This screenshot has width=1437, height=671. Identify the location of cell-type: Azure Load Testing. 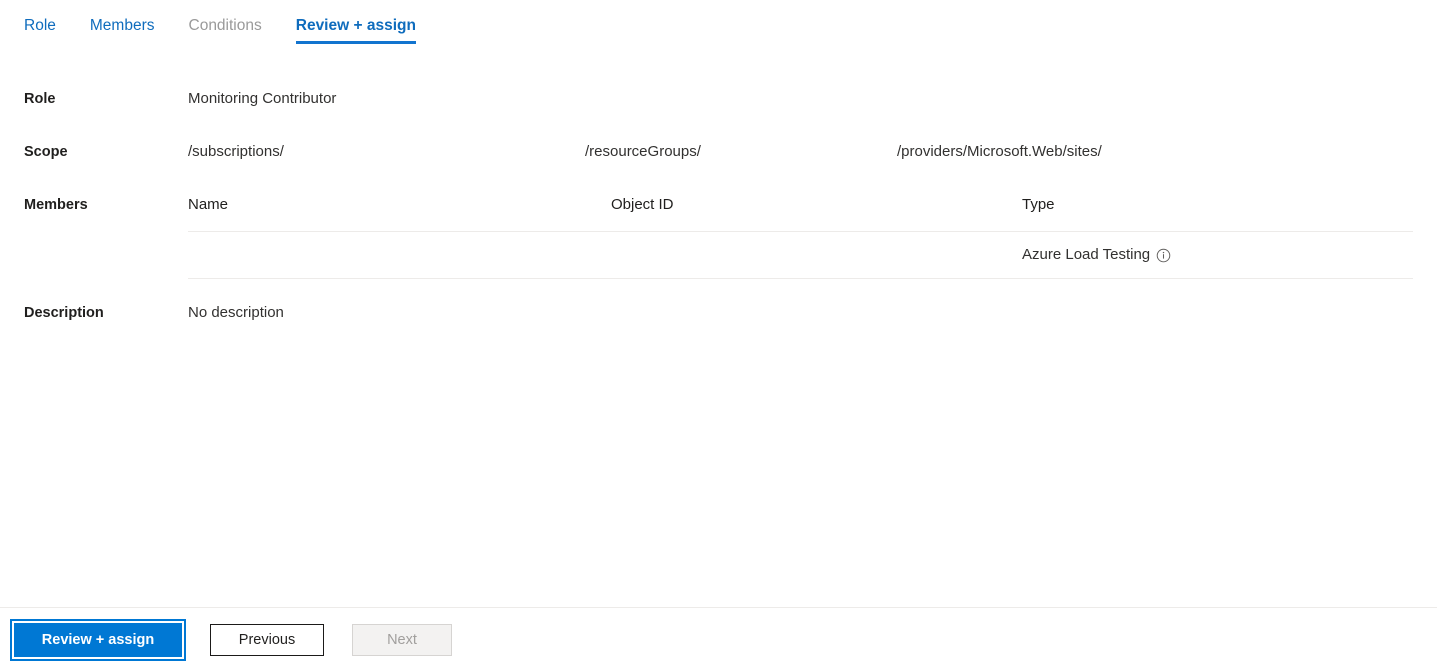
(1217, 255).